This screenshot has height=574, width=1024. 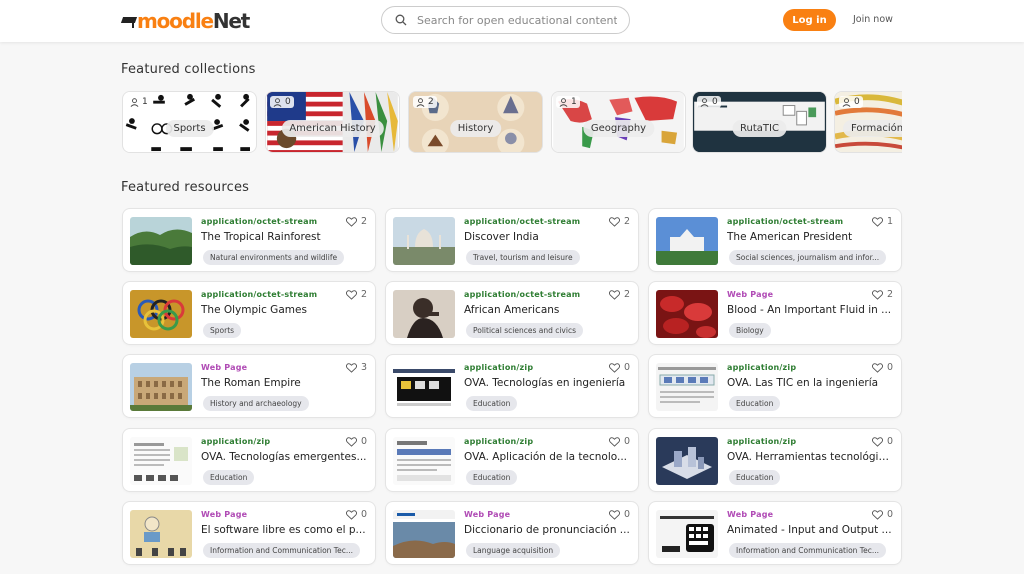 What do you see at coordinates (231, 21) in the screenshot?
I see `logo-net-text: Net` at bounding box center [231, 21].